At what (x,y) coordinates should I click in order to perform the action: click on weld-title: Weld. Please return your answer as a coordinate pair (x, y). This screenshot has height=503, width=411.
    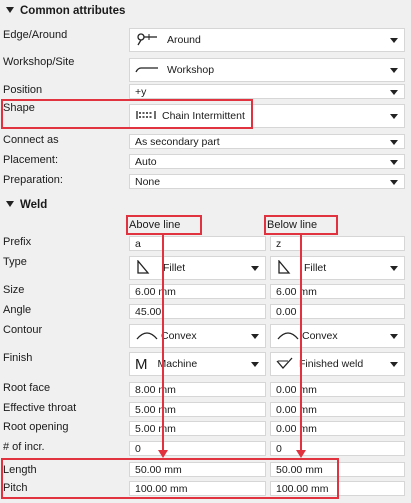
    Looking at the image, I should click on (34, 205).